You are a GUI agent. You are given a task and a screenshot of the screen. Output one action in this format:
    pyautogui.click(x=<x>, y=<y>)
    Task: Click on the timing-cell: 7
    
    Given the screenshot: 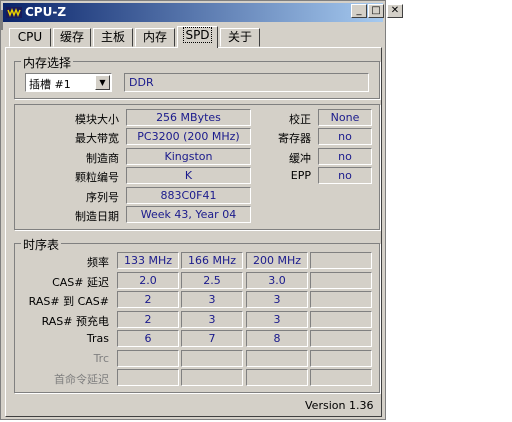 What is the action you would take?
    pyautogui.click(x=212, y=338)
    